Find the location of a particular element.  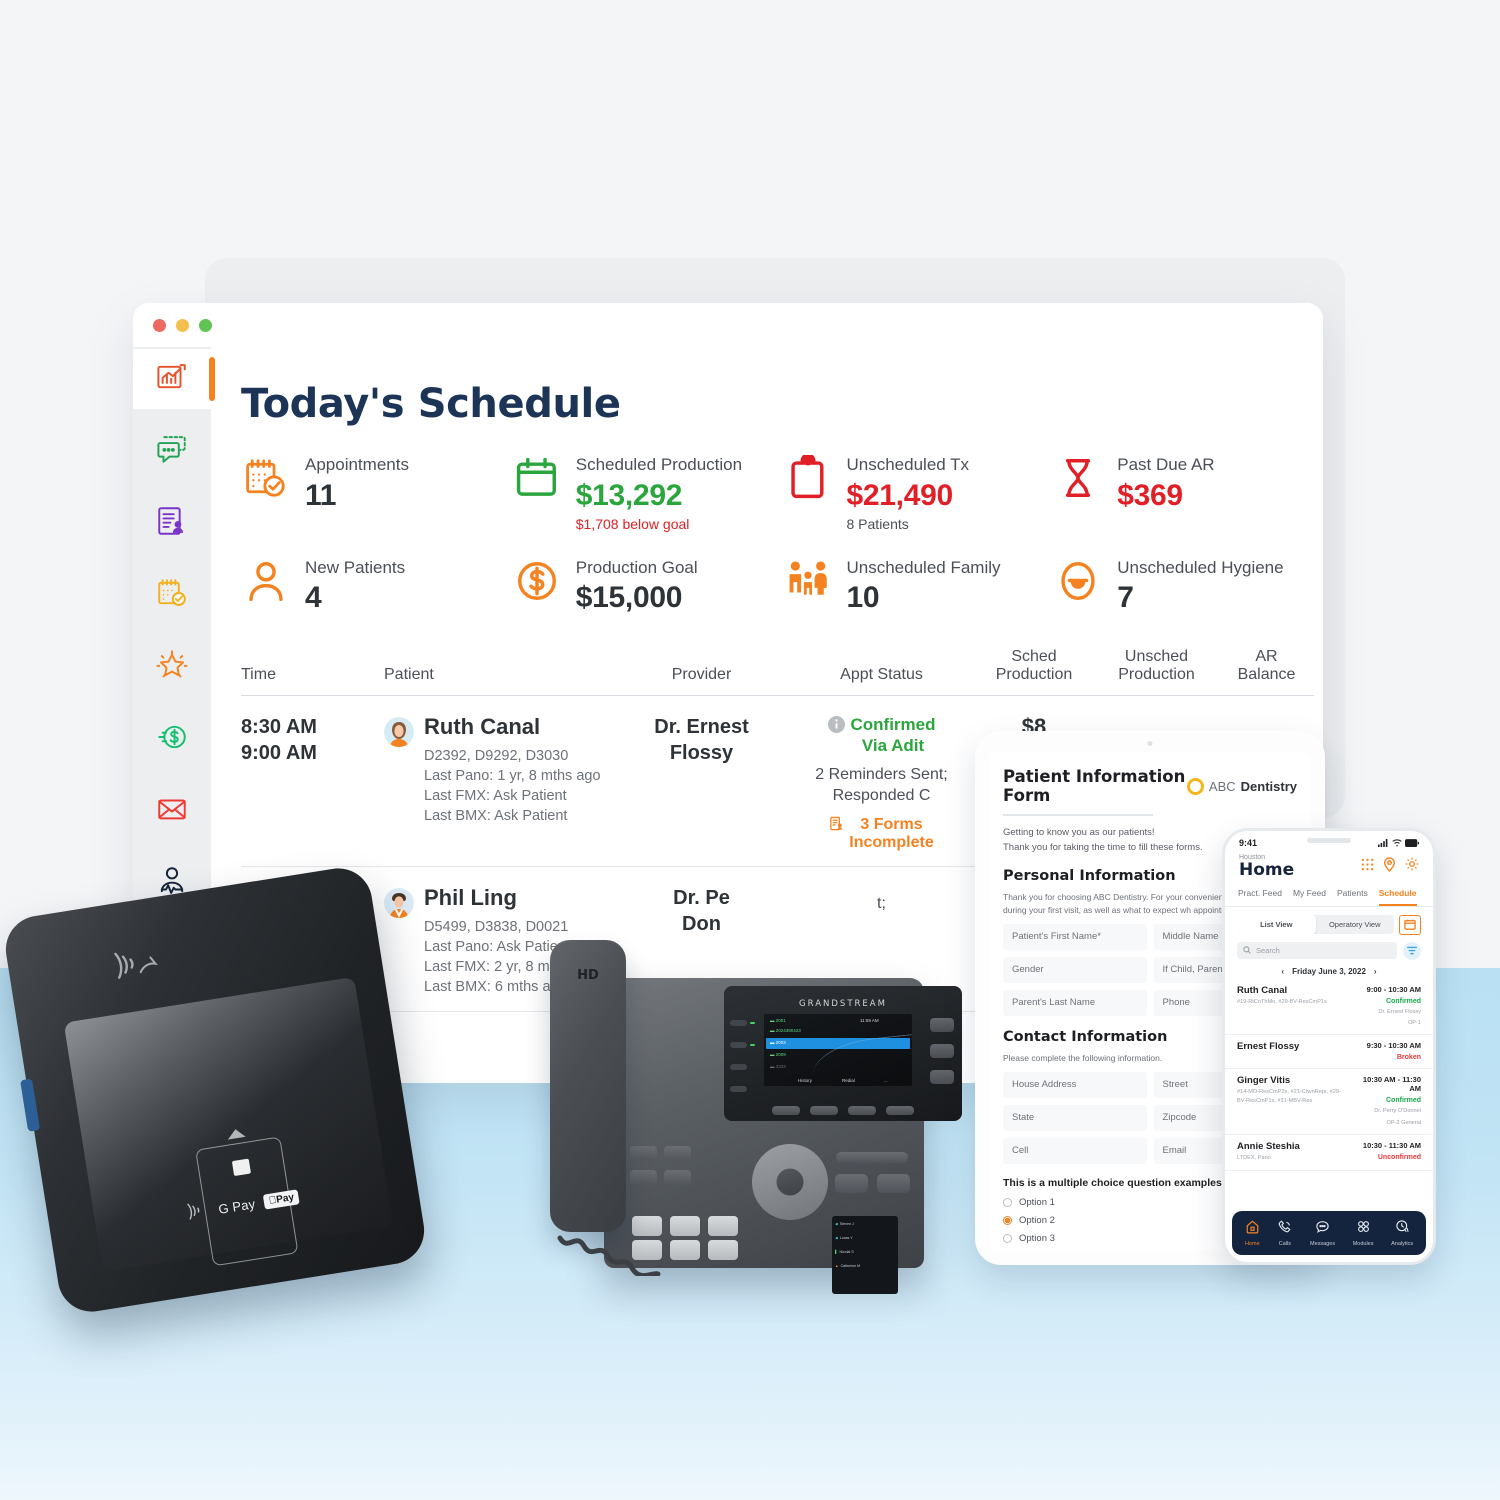

patient-list-icon is located at coordinates (172, 523).